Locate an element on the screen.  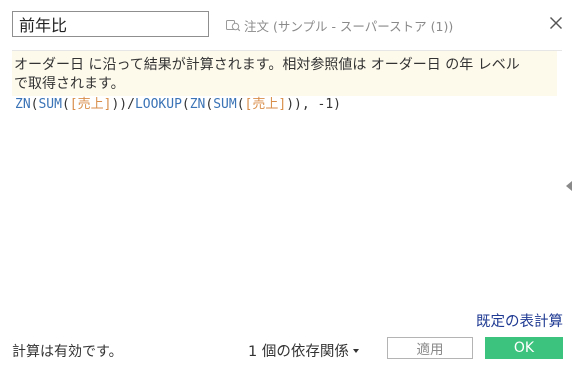
close-icon is located at coordinates (556, 24).